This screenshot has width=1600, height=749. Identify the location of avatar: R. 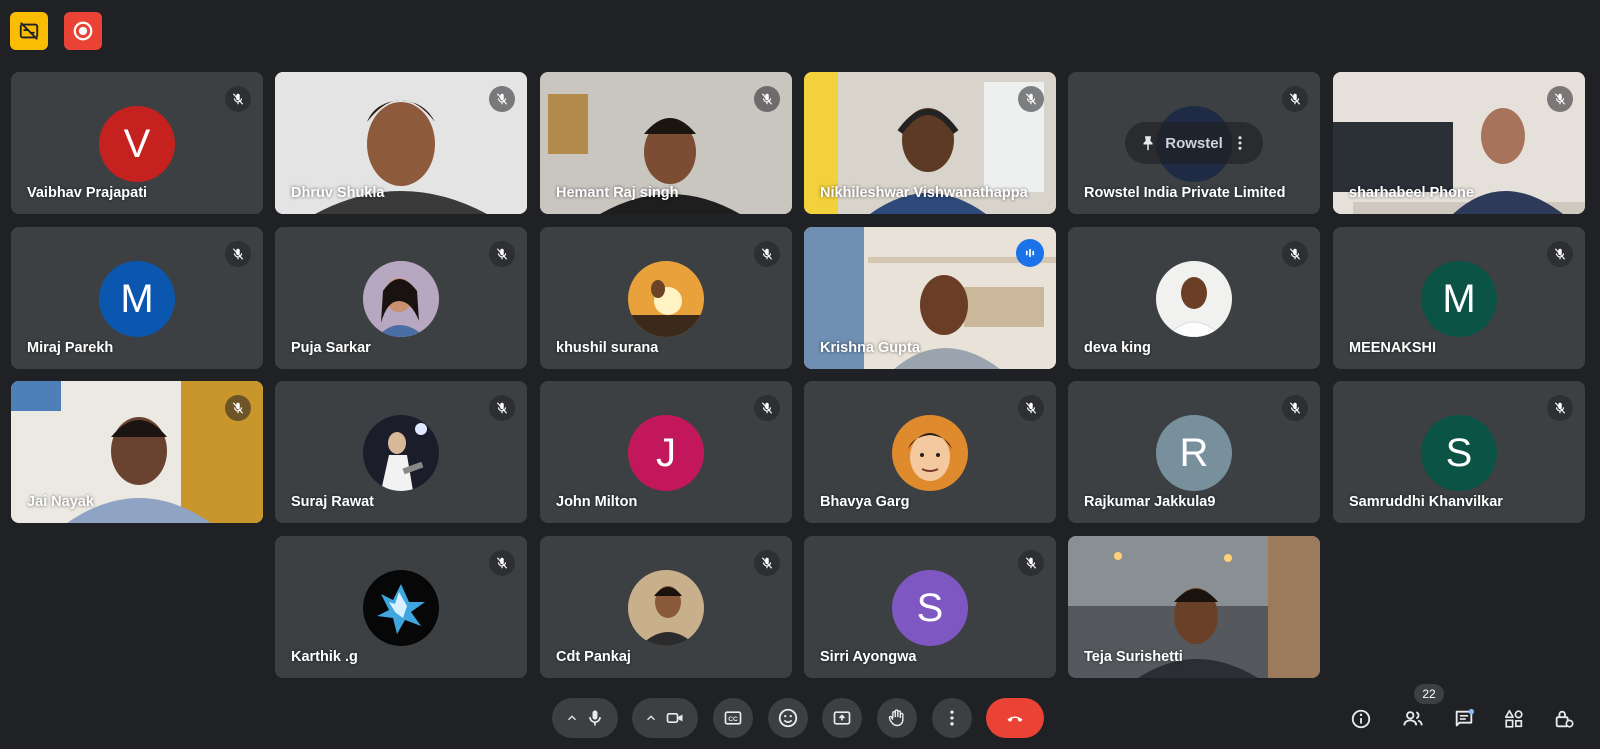
(1194, 453).